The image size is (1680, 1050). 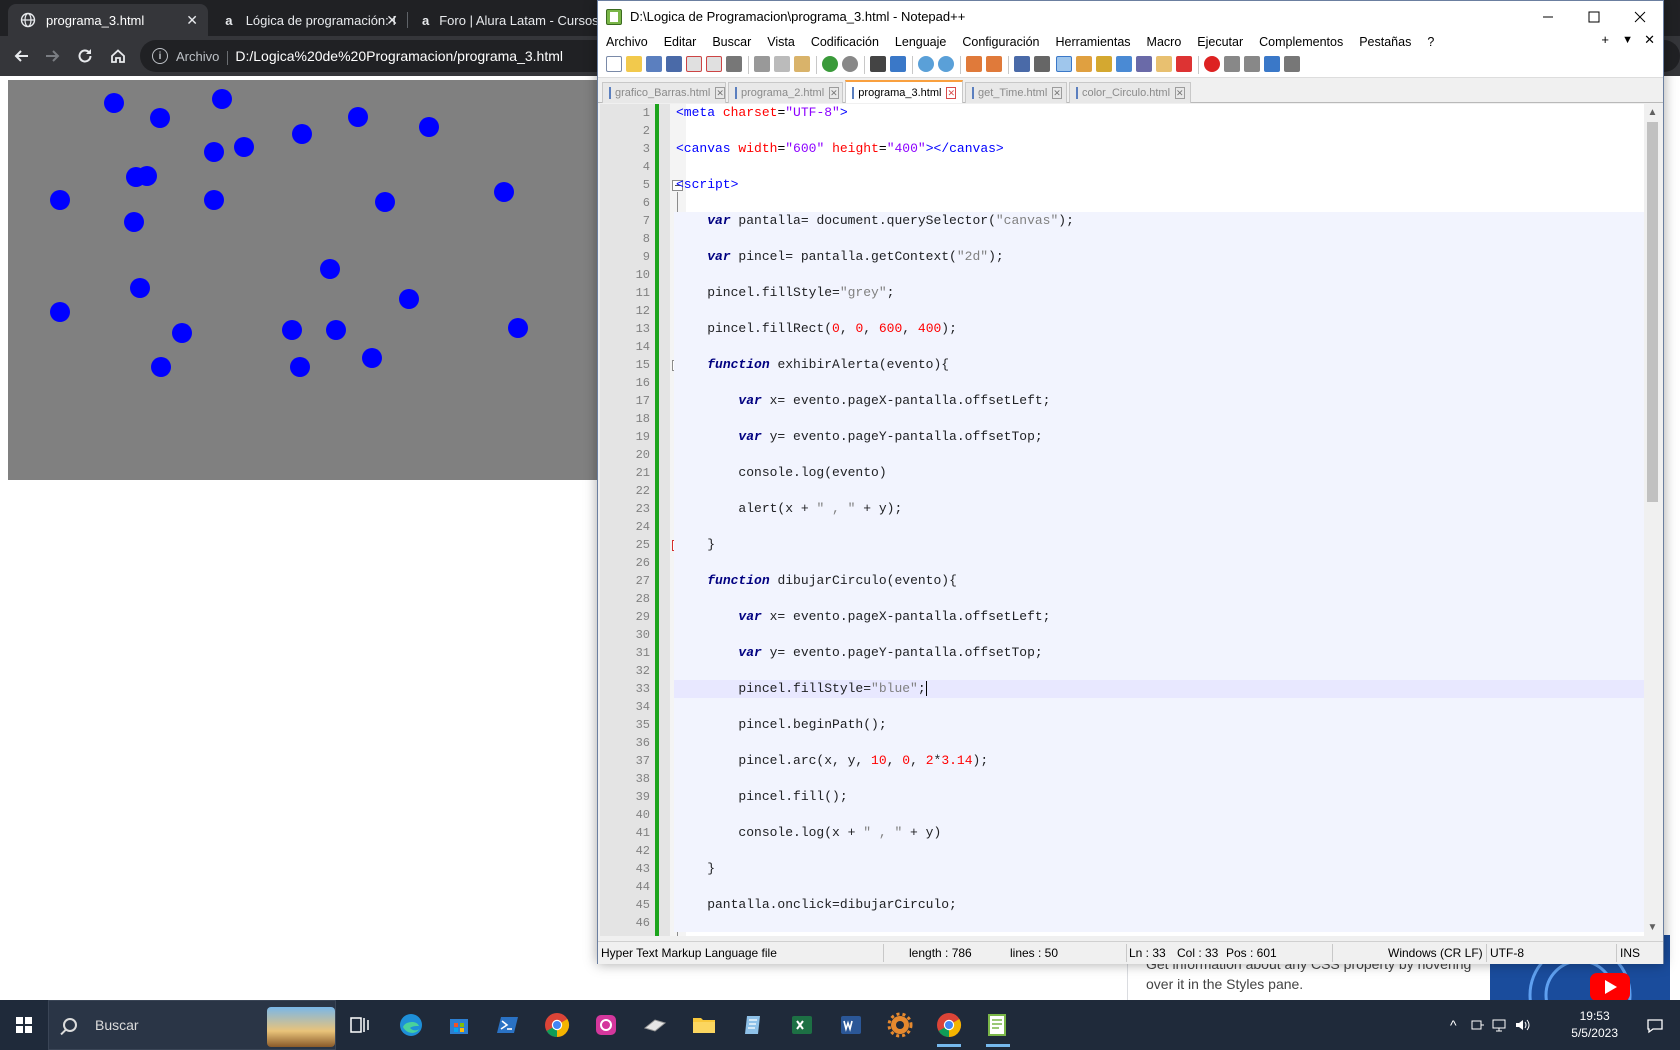 I want to click on line-text: function dibujarCirculo(evento){, so click(x=1159, y=581).